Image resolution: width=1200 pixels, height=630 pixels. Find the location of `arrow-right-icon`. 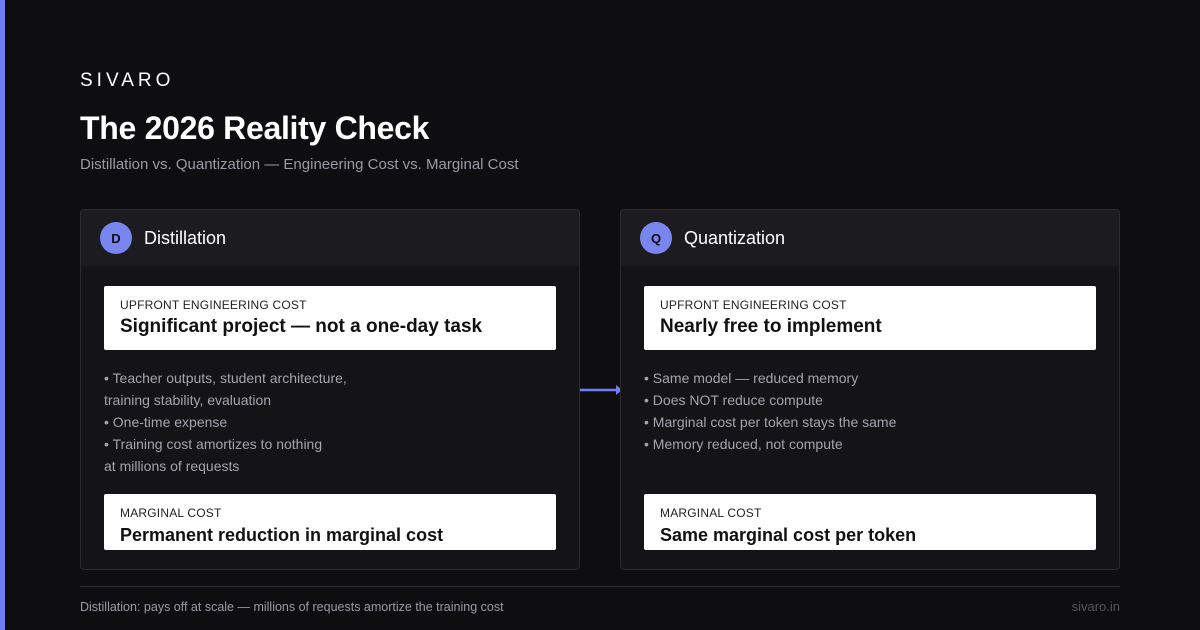

arrow-right-icon is located at coordinates (601, 390).